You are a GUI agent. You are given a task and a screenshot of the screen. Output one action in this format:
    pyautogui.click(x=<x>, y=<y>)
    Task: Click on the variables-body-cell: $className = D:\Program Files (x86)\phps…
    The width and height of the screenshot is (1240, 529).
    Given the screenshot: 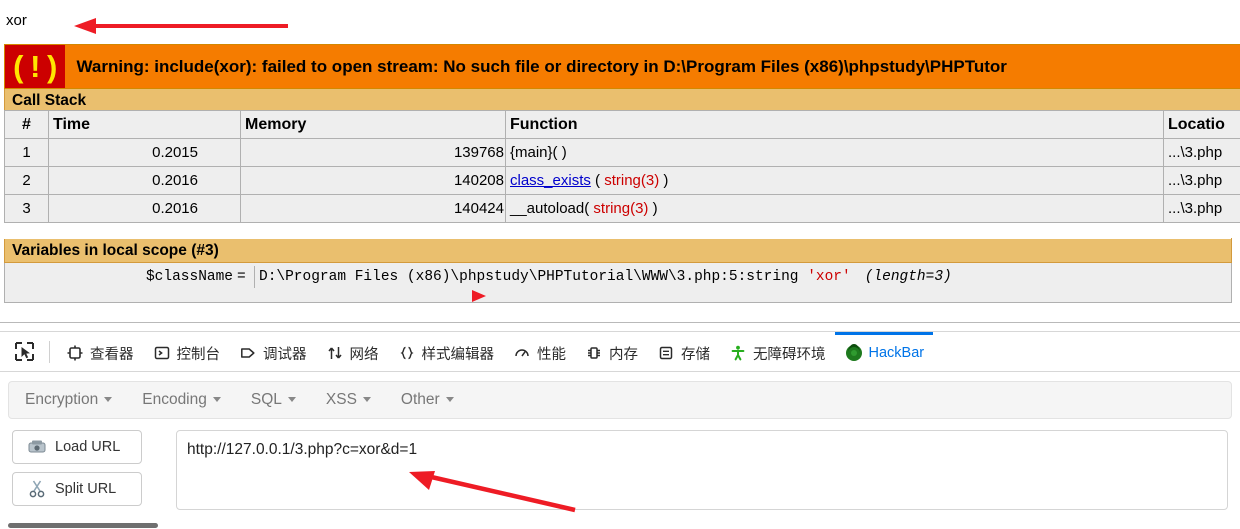 What is the action you would take?
    pyautogui.click(x=618, y=283)
    